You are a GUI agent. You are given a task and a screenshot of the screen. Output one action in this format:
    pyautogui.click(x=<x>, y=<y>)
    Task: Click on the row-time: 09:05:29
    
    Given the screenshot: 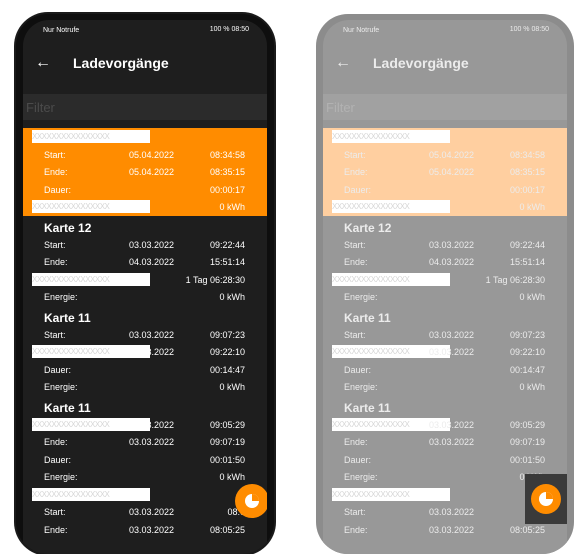 What is the action you would take?
    pyautogui.click(x=527, y=424)
    